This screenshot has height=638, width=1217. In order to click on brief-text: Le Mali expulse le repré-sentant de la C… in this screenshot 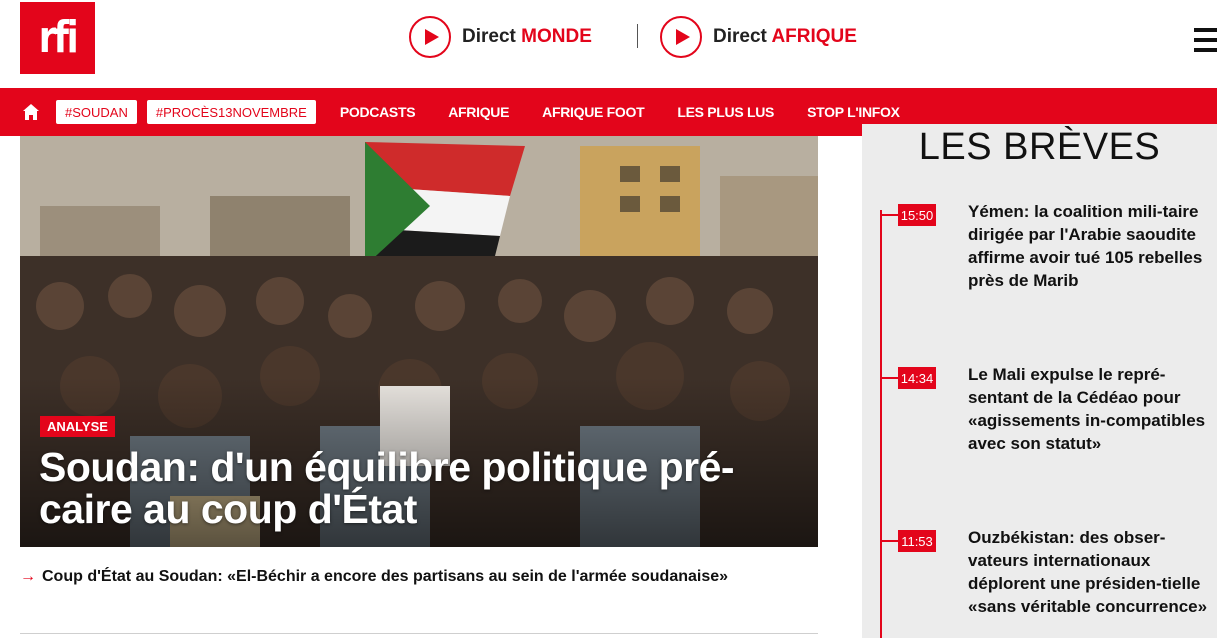, I will do `click(1090, 409)`.